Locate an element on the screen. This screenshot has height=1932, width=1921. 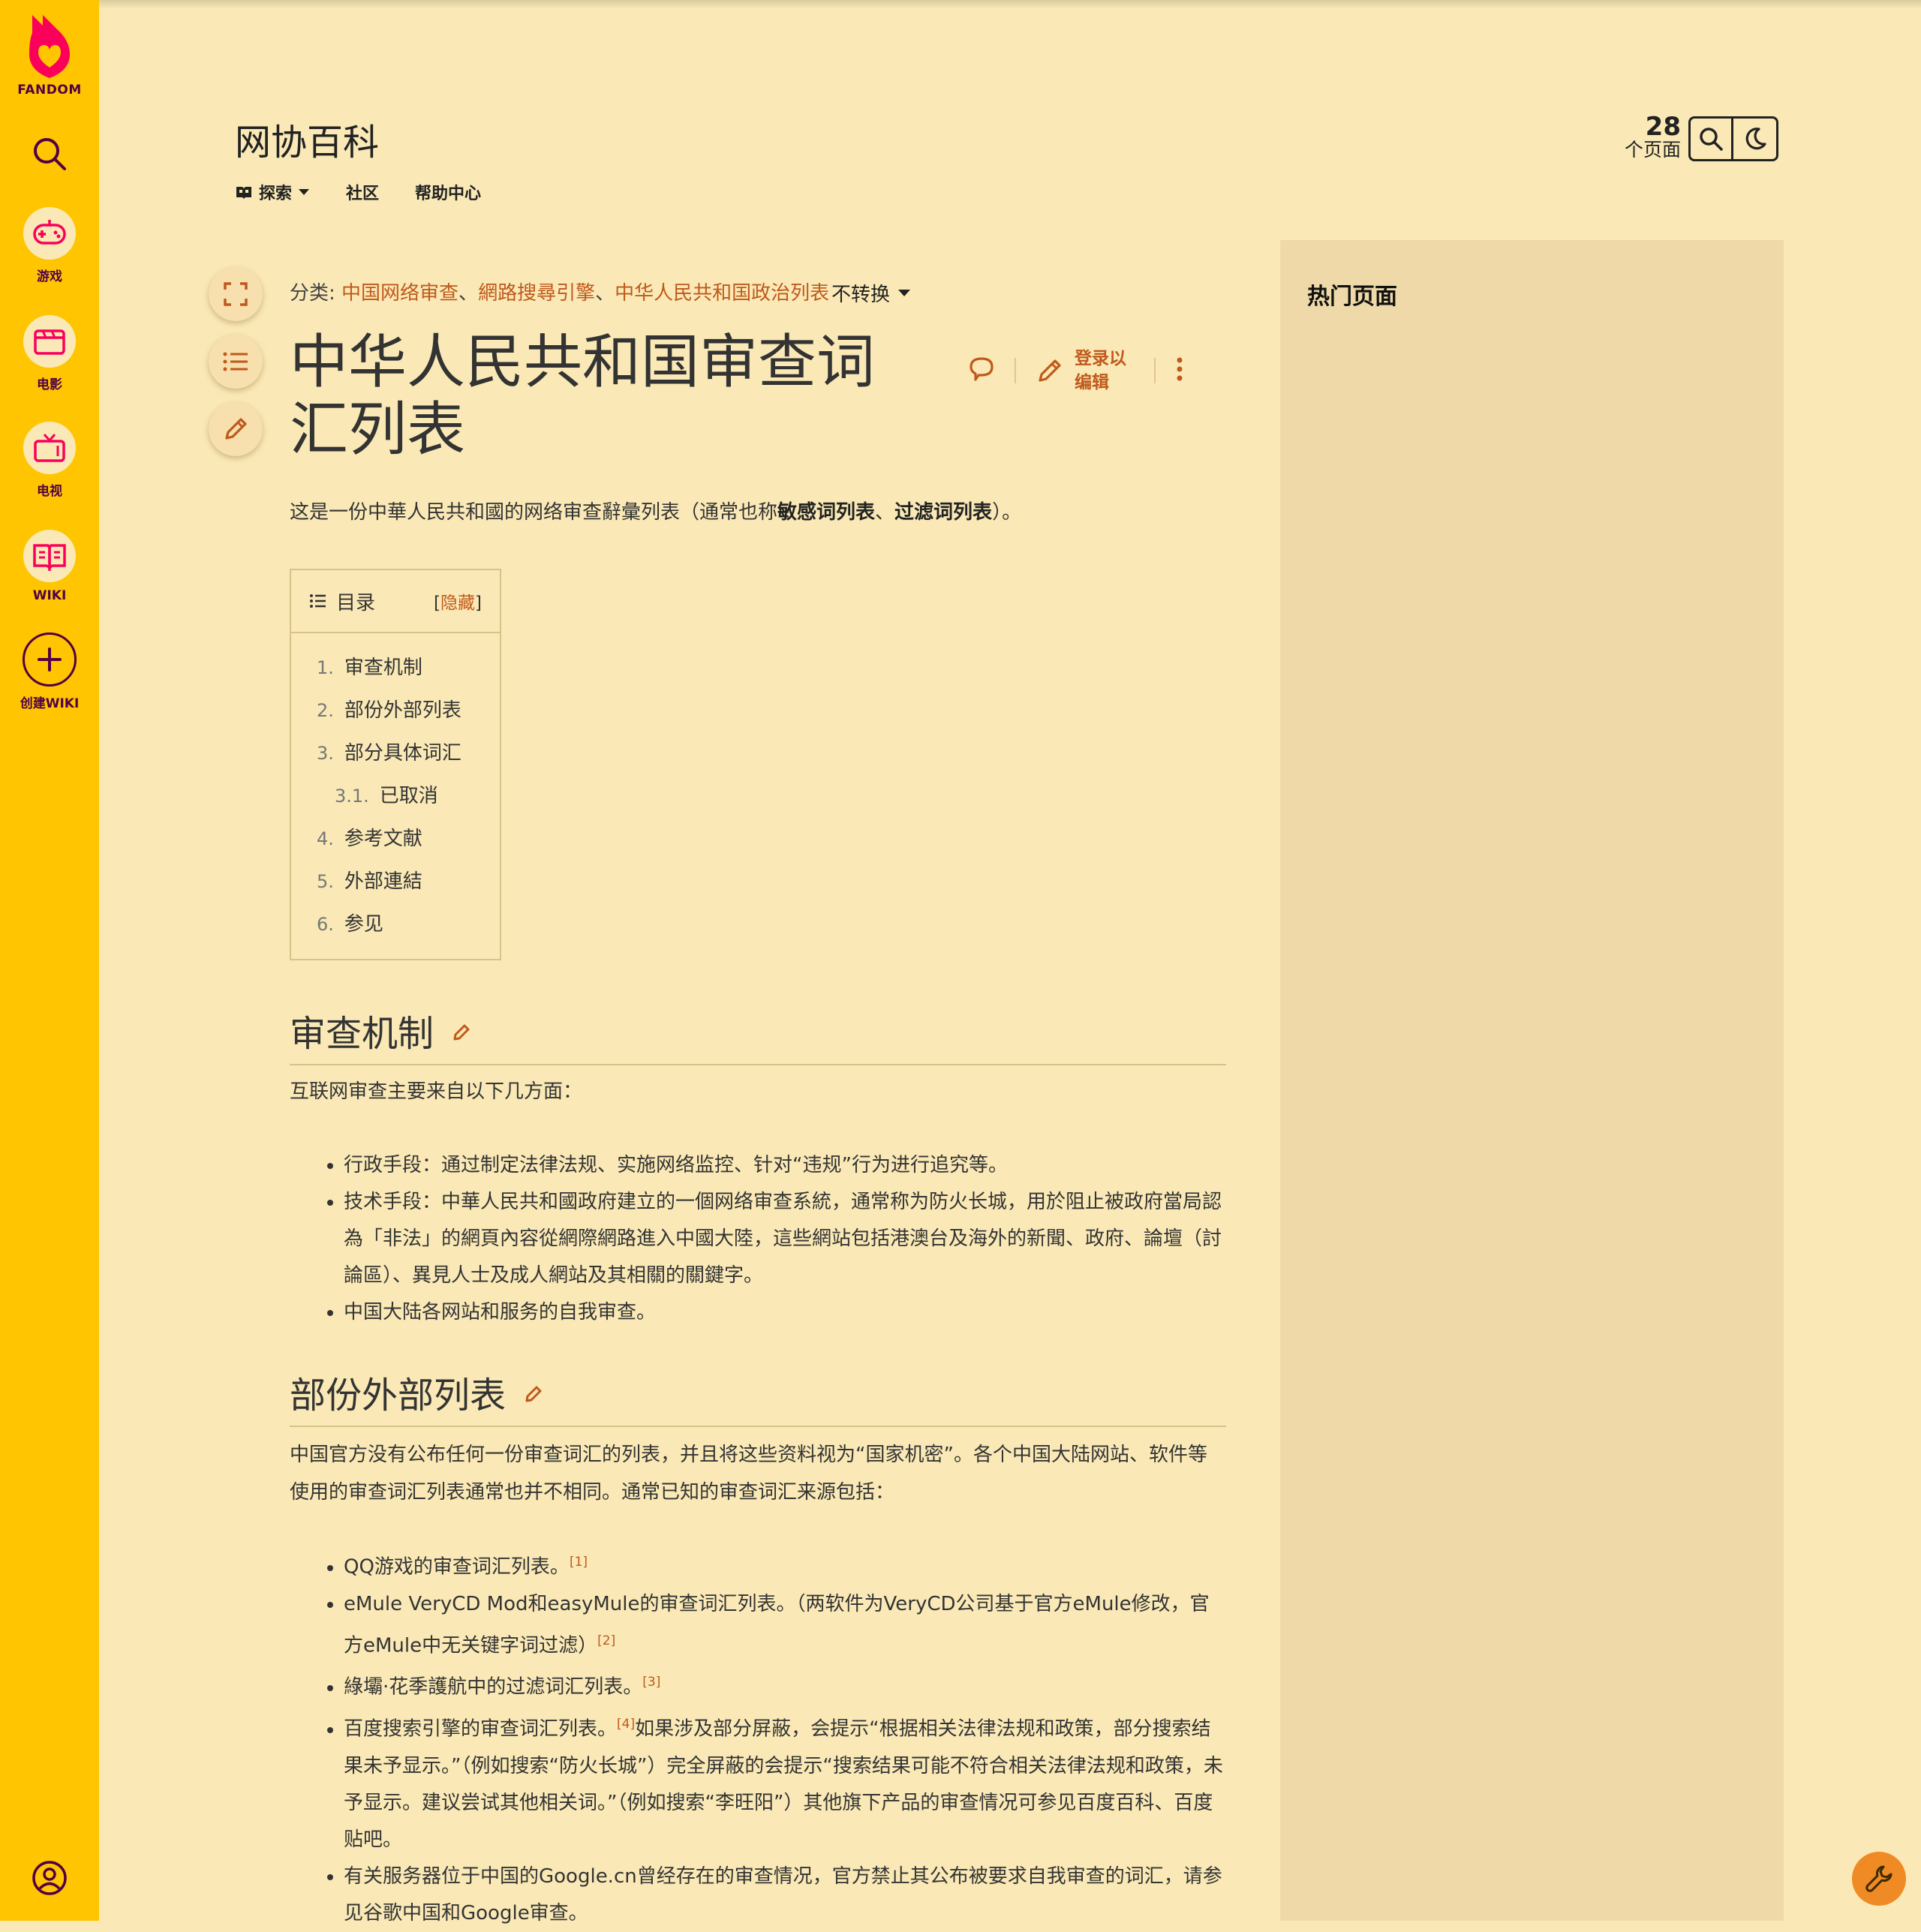
toc-item: 6. 参见 is located at coordinates (408, 924).